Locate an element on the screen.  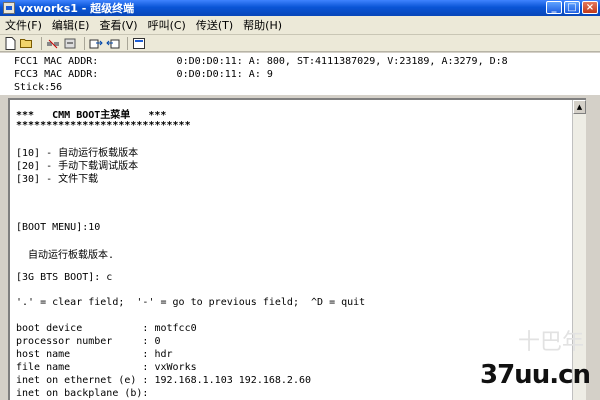
param-line: host name : hdr is located at coordinates (94, 354).